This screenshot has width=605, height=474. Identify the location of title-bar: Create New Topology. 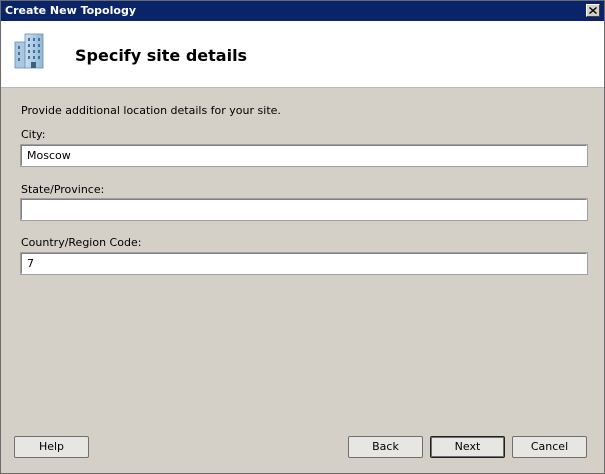
(302, 11).